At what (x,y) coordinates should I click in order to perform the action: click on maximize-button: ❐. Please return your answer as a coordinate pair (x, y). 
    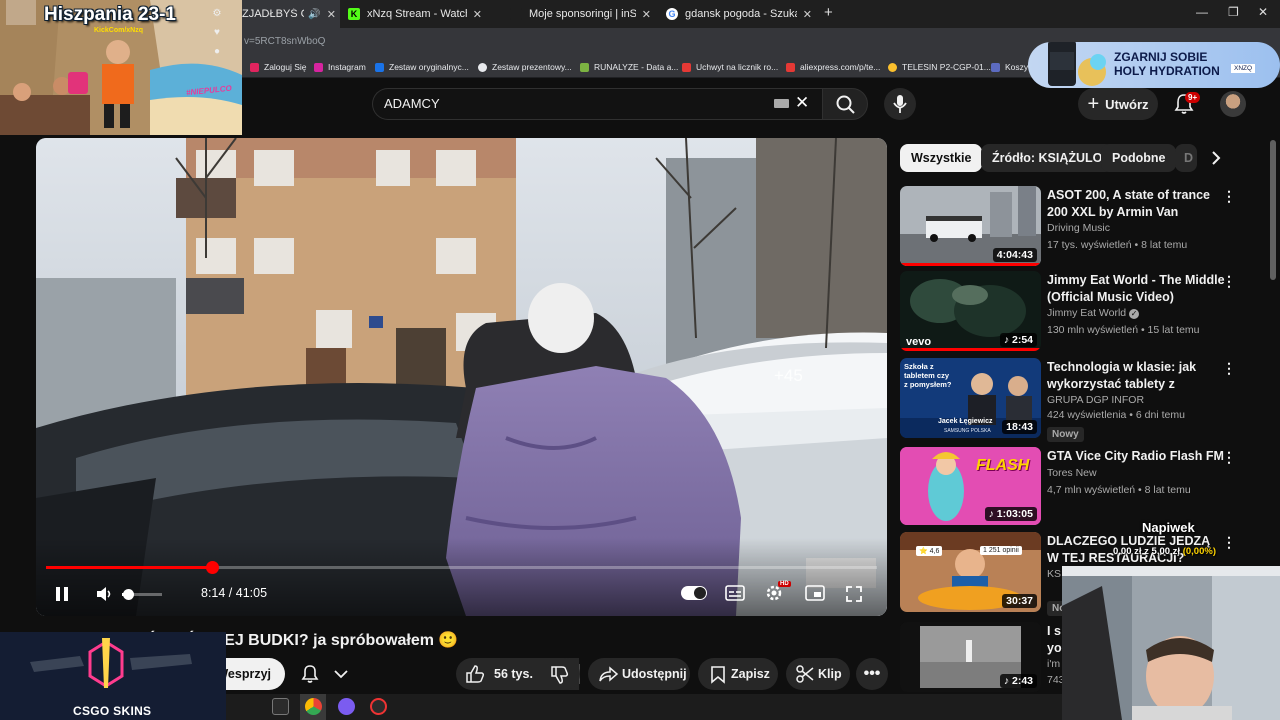
    Looking at the image, I should click on (1233, 12).